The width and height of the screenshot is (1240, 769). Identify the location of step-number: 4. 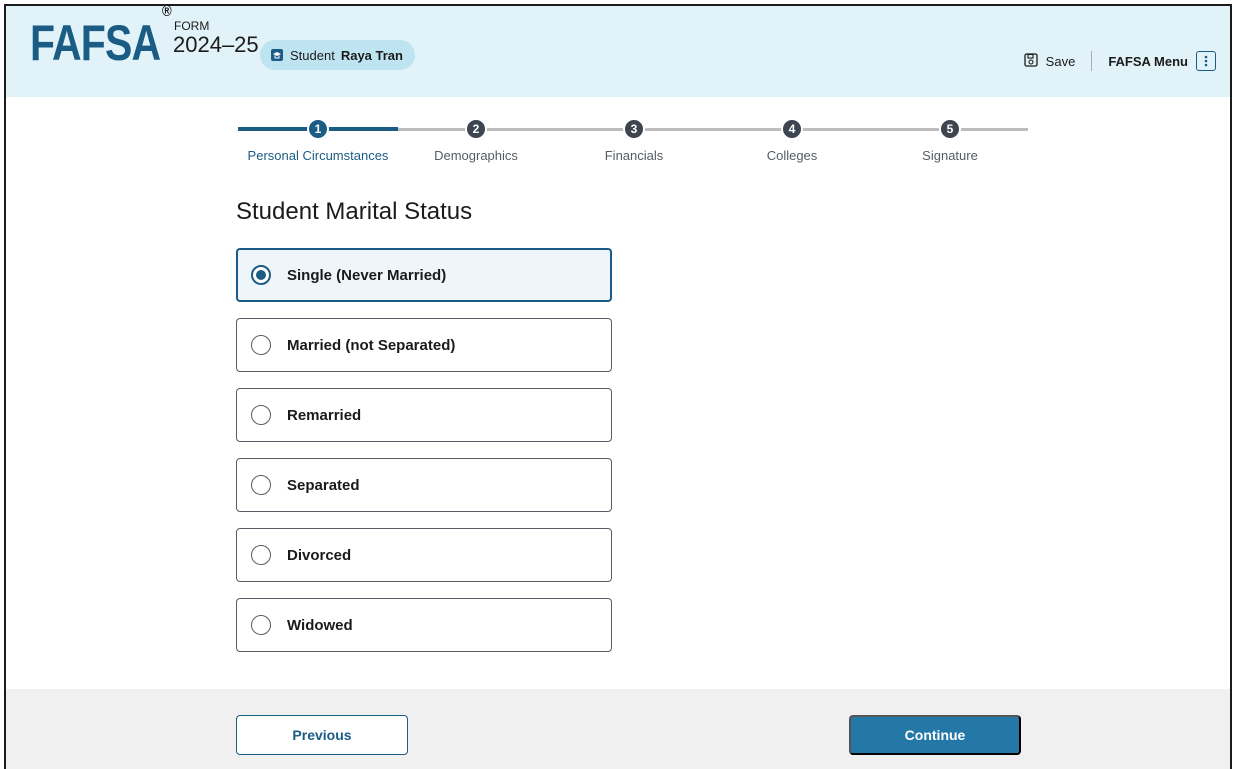
(792, 129).